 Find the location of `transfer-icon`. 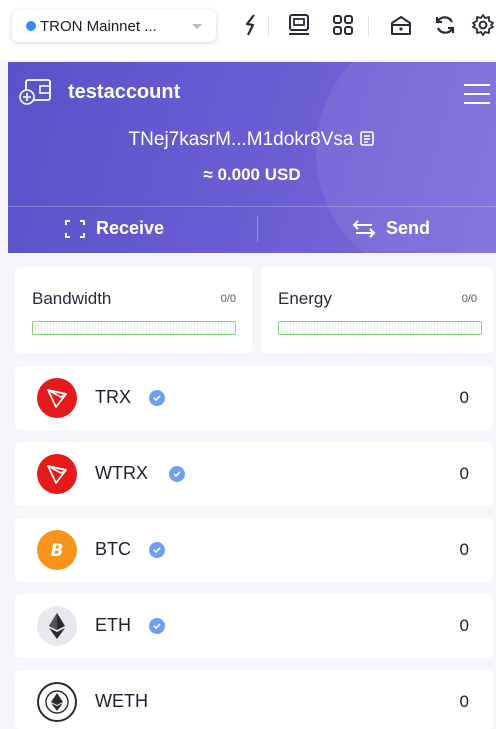

transfer-icon is located at coordinates (364, 228).